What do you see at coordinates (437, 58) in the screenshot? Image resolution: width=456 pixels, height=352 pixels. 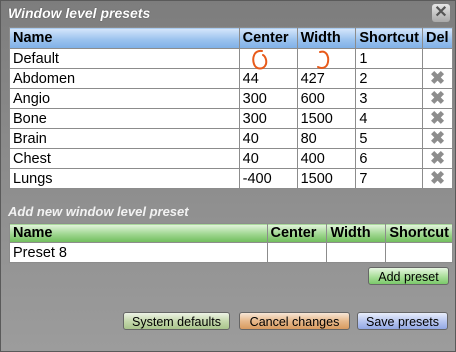 I see `delete-cell` at bounding box center [437, 58].